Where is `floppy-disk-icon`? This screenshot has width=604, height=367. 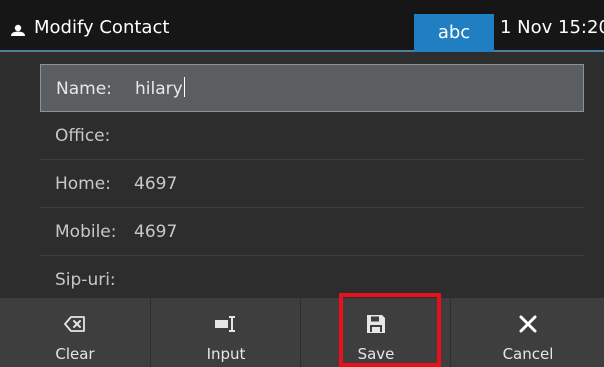 floppy-disk-icon is located at coordinates (376, 324).